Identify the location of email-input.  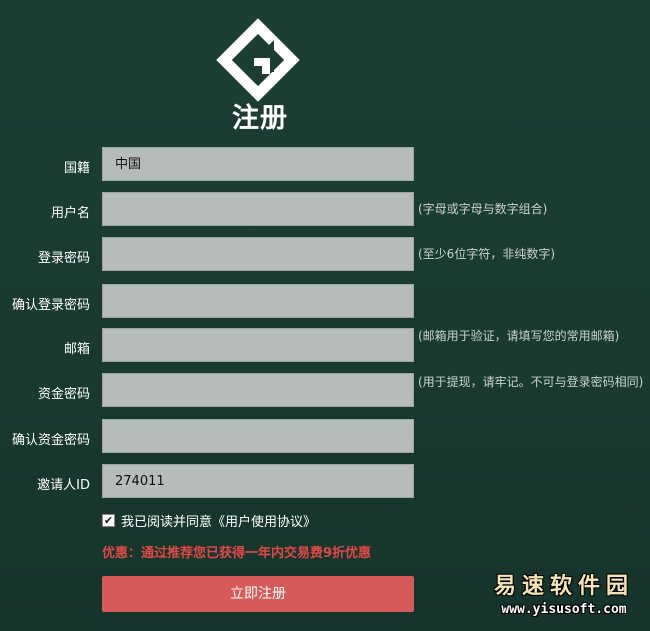
(258, 345).